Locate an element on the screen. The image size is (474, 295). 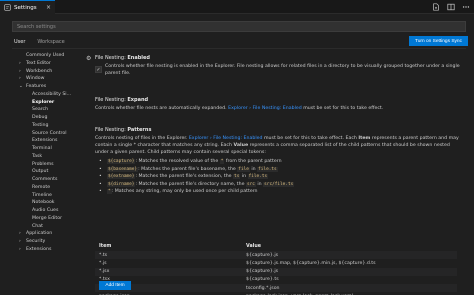
toc-item-label: Debug is located at coordinates (40, 117).